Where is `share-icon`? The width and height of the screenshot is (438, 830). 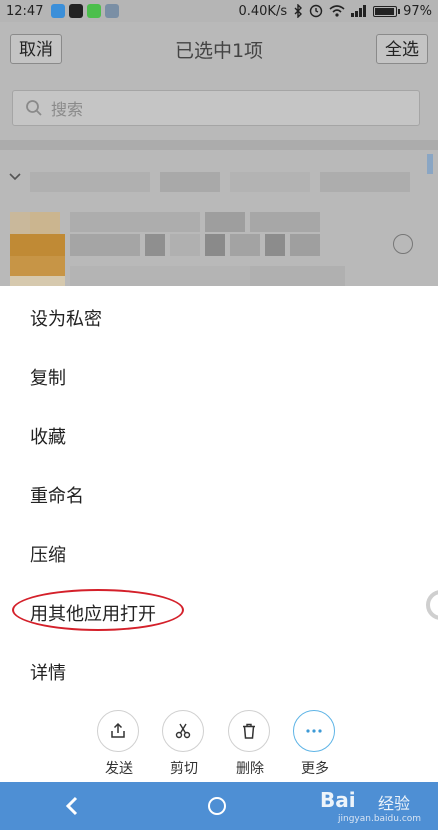
share-icon is located at coordinates (118, 730).